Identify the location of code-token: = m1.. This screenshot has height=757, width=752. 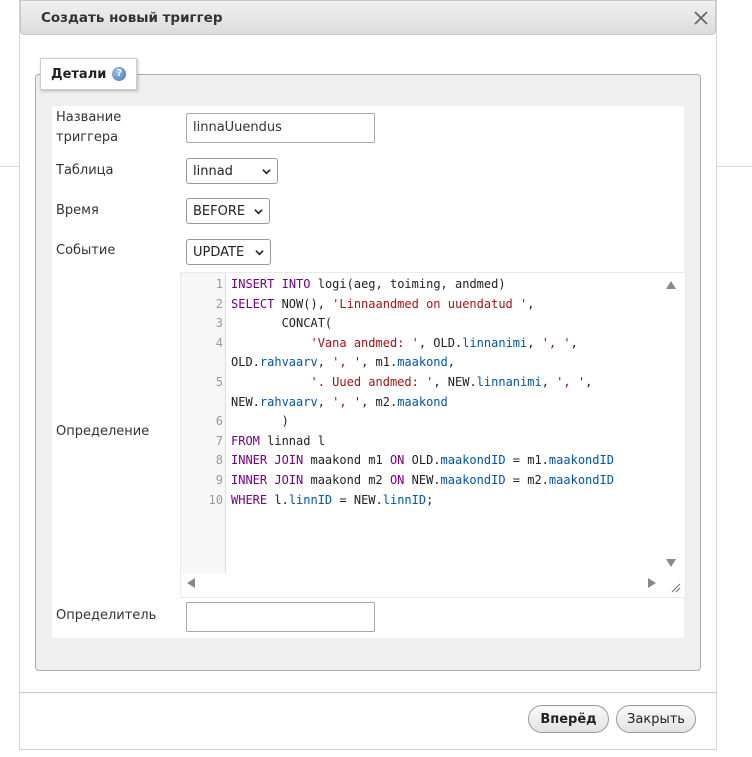
(527, 460).